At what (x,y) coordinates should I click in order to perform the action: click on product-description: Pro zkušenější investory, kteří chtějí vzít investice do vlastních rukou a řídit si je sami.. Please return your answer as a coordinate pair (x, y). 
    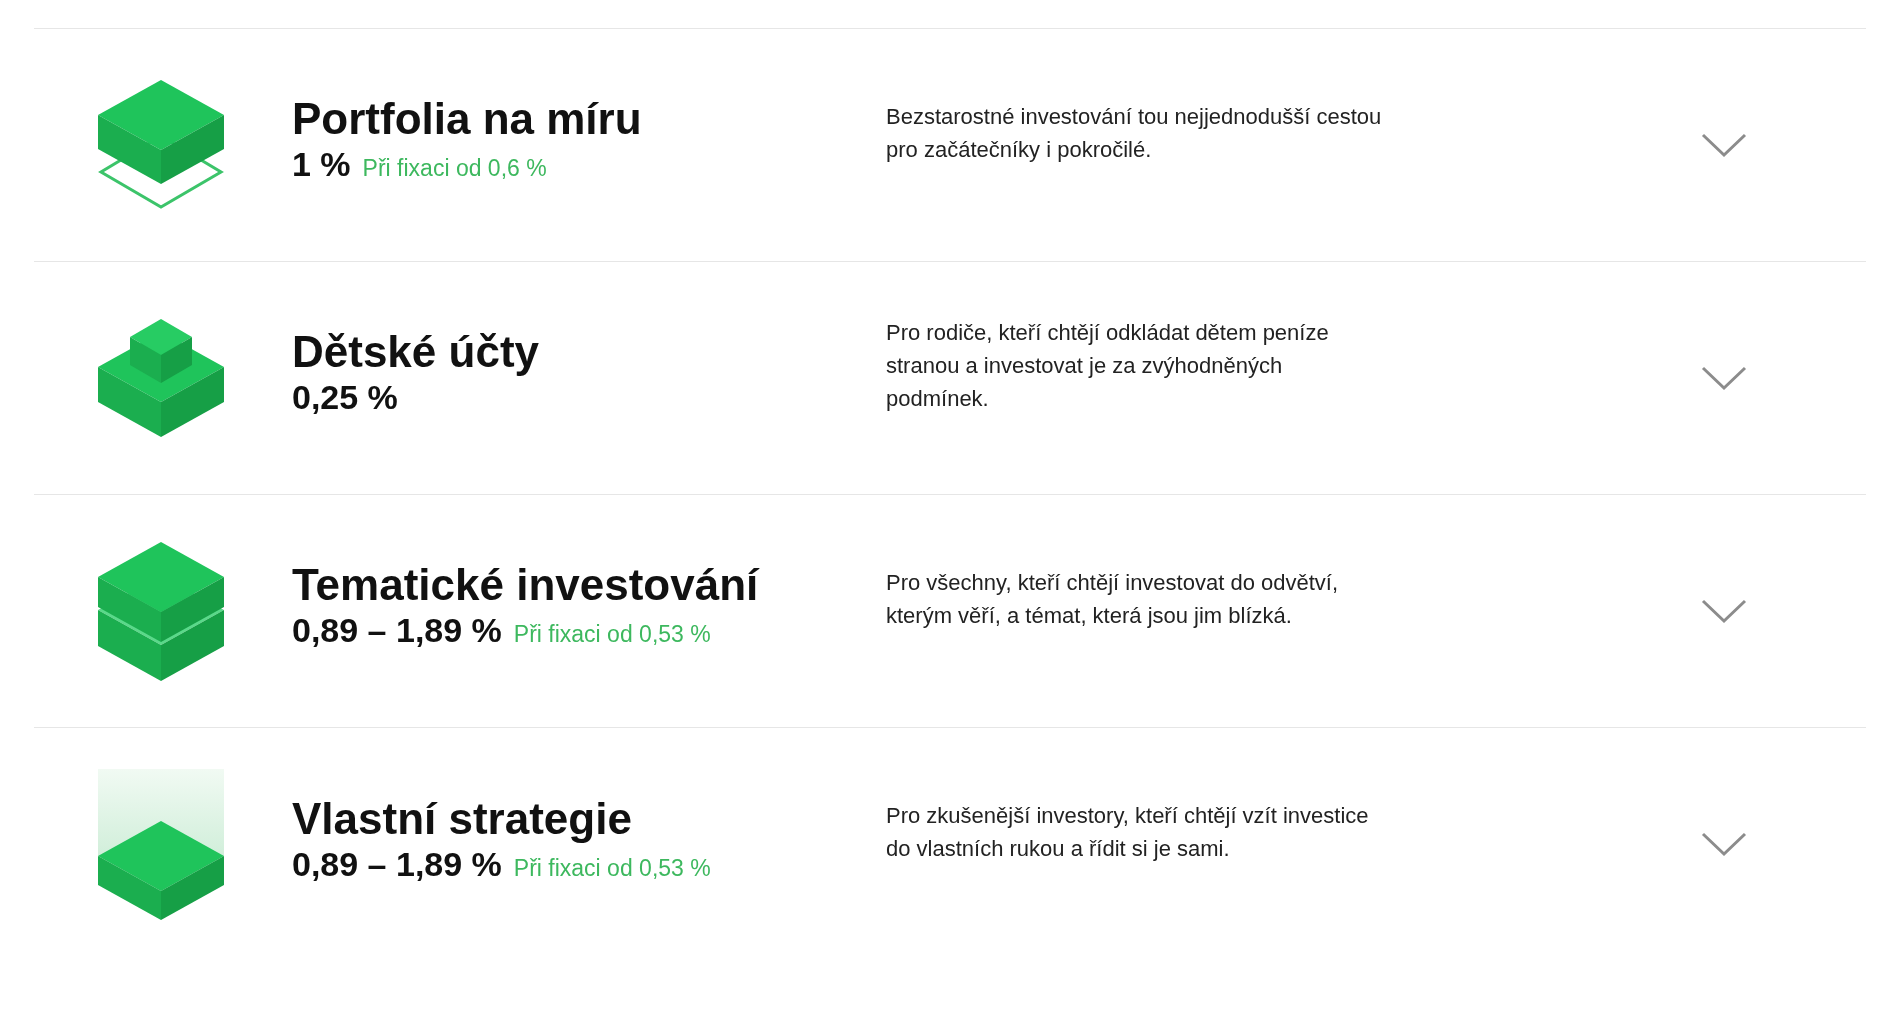
    Looking at the image, I should click on (1127, 832).